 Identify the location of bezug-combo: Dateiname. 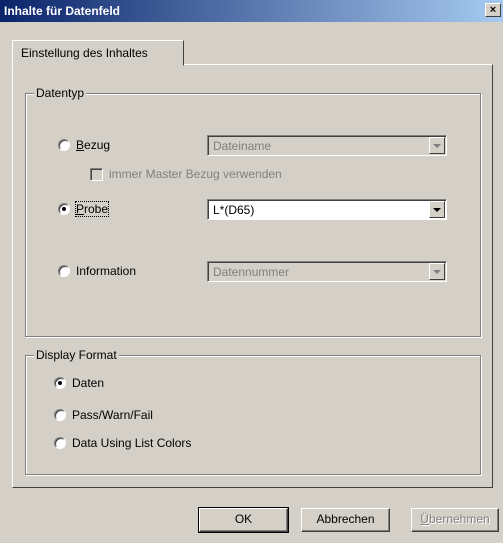
(327, 145).